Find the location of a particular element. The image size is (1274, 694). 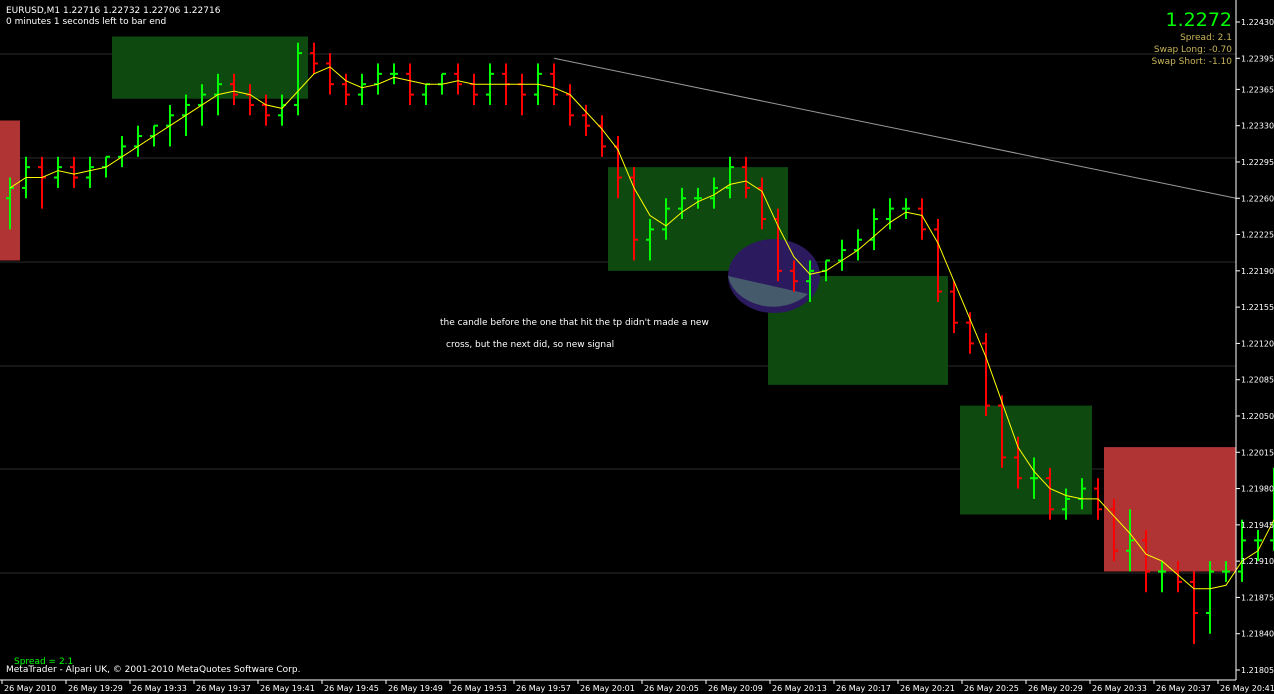

price-tick-15: 1.21910 is located at coordinates (1257, 561).